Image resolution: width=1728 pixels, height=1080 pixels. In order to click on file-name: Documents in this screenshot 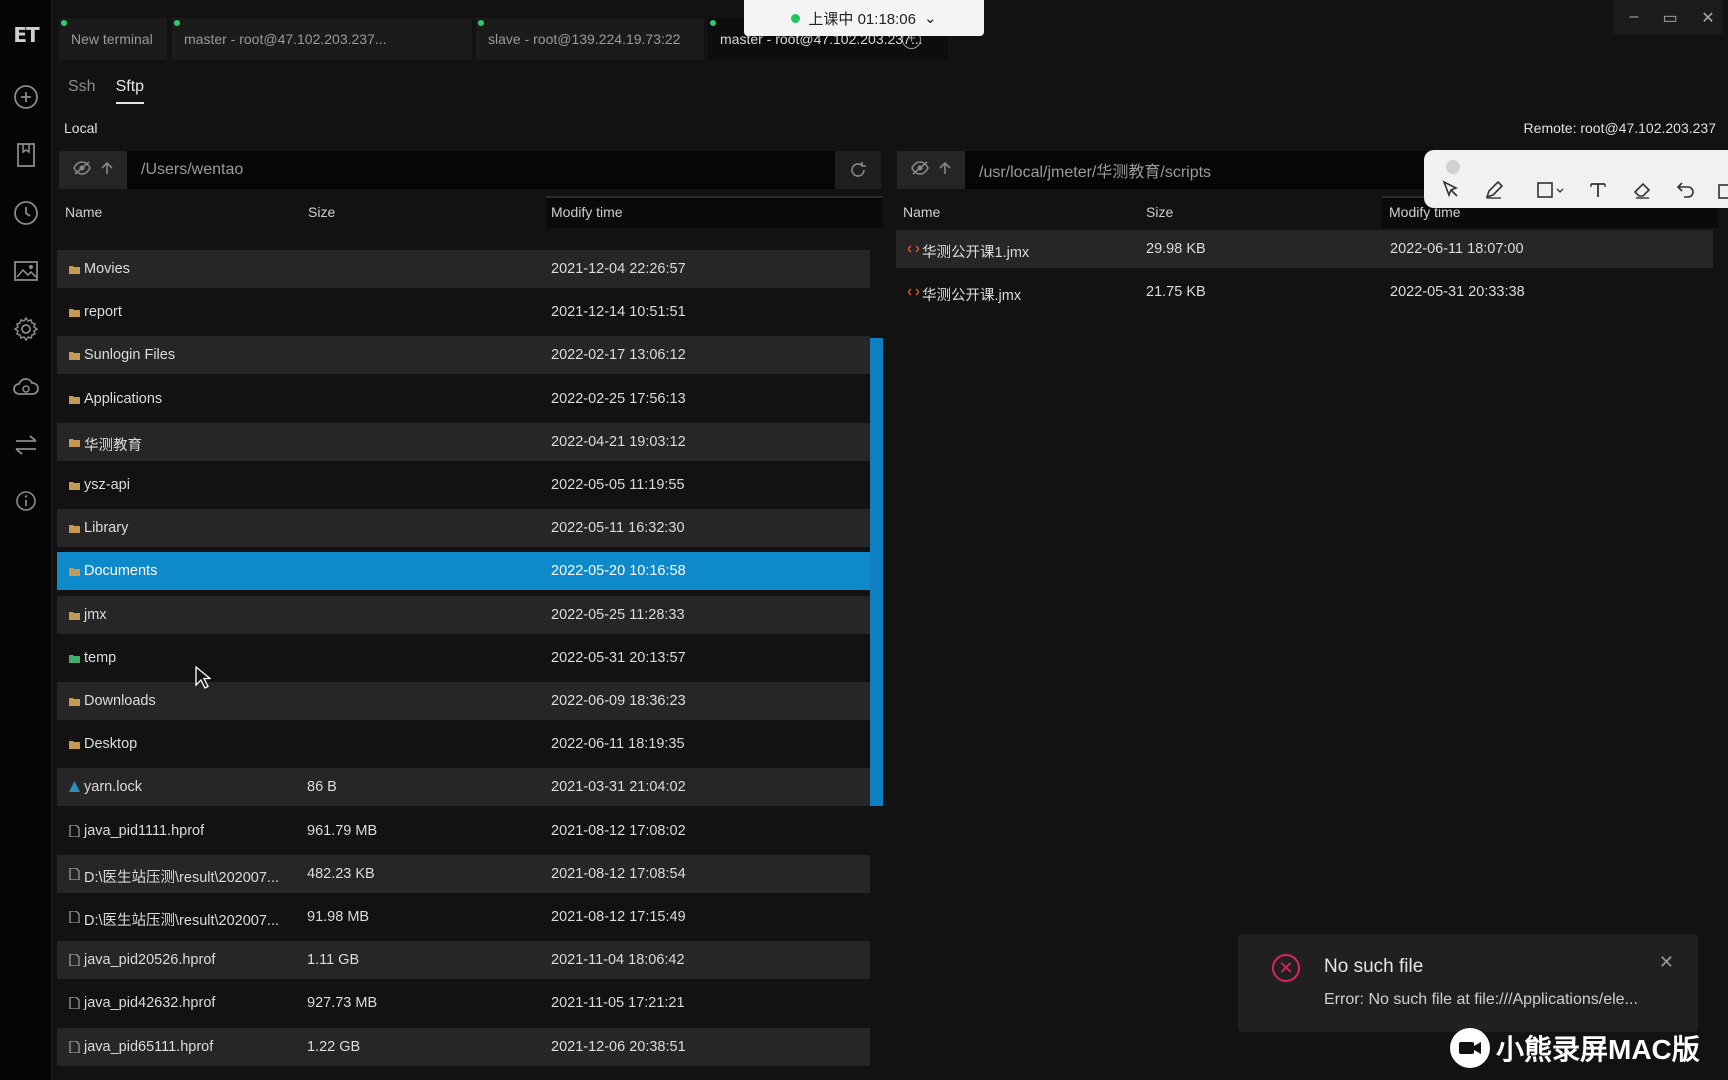, I will do `click(121, 571)`.